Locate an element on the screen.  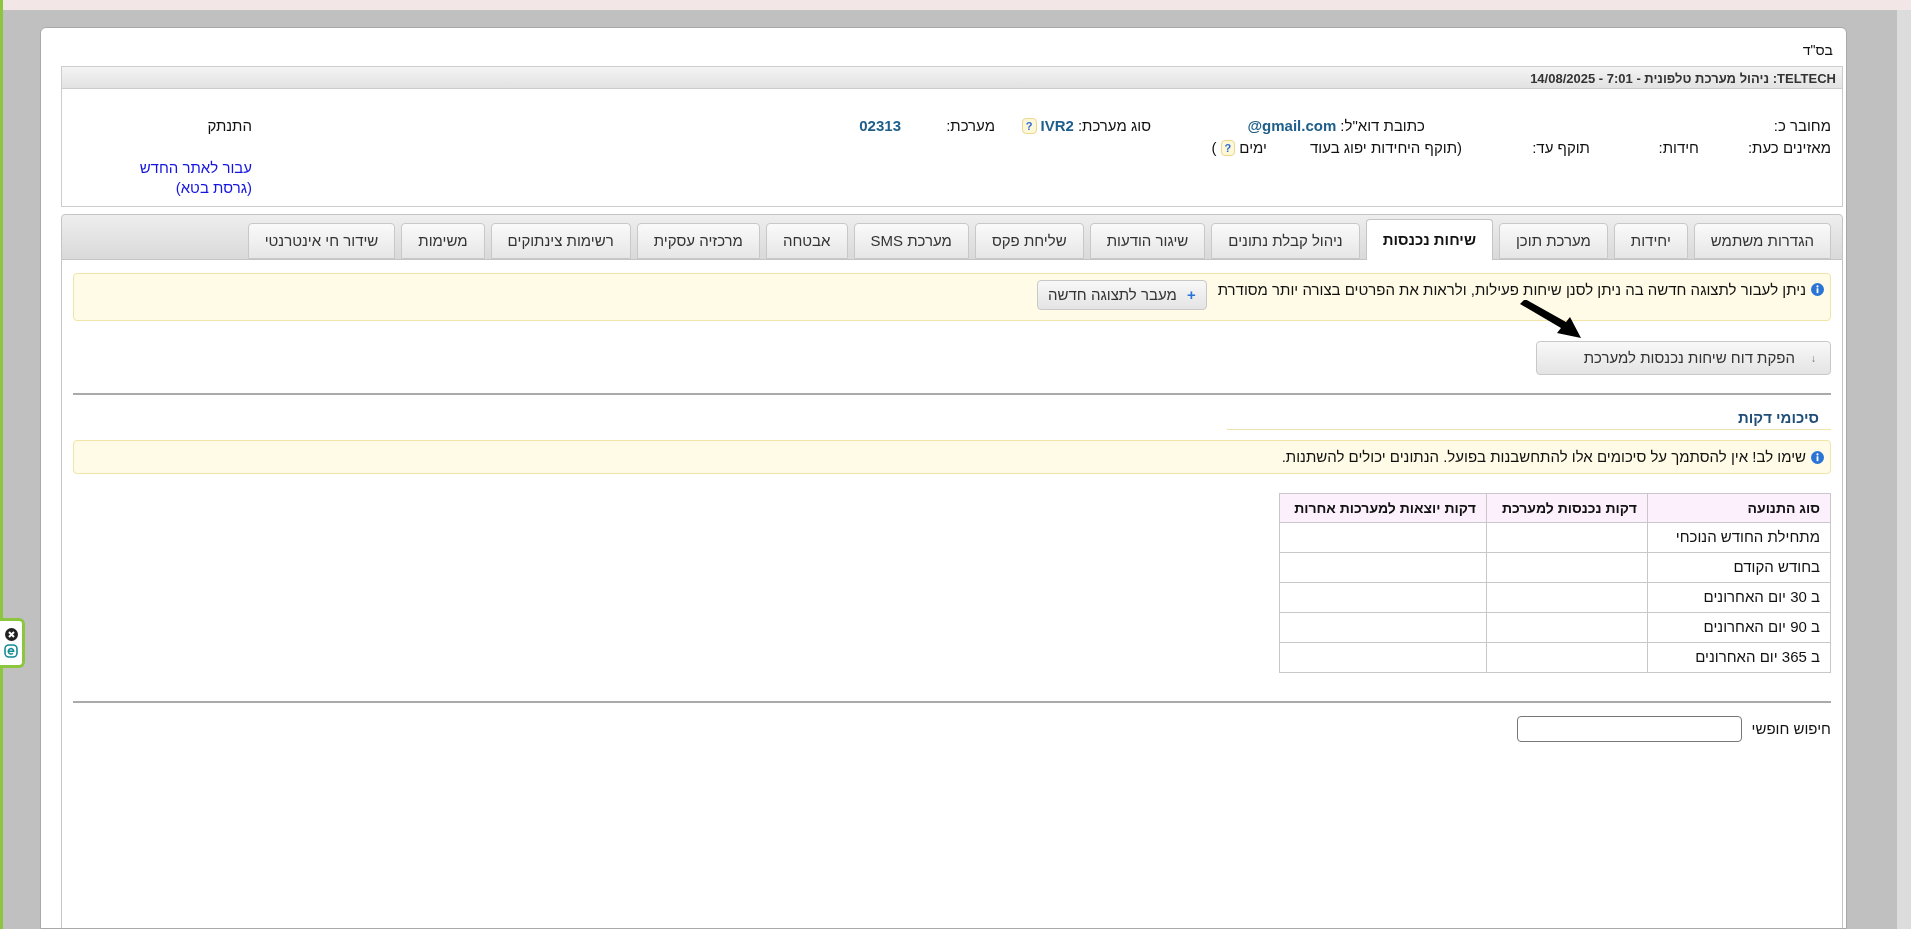
tab: מרכזיה עסקית is located at coordinates (698, 241).